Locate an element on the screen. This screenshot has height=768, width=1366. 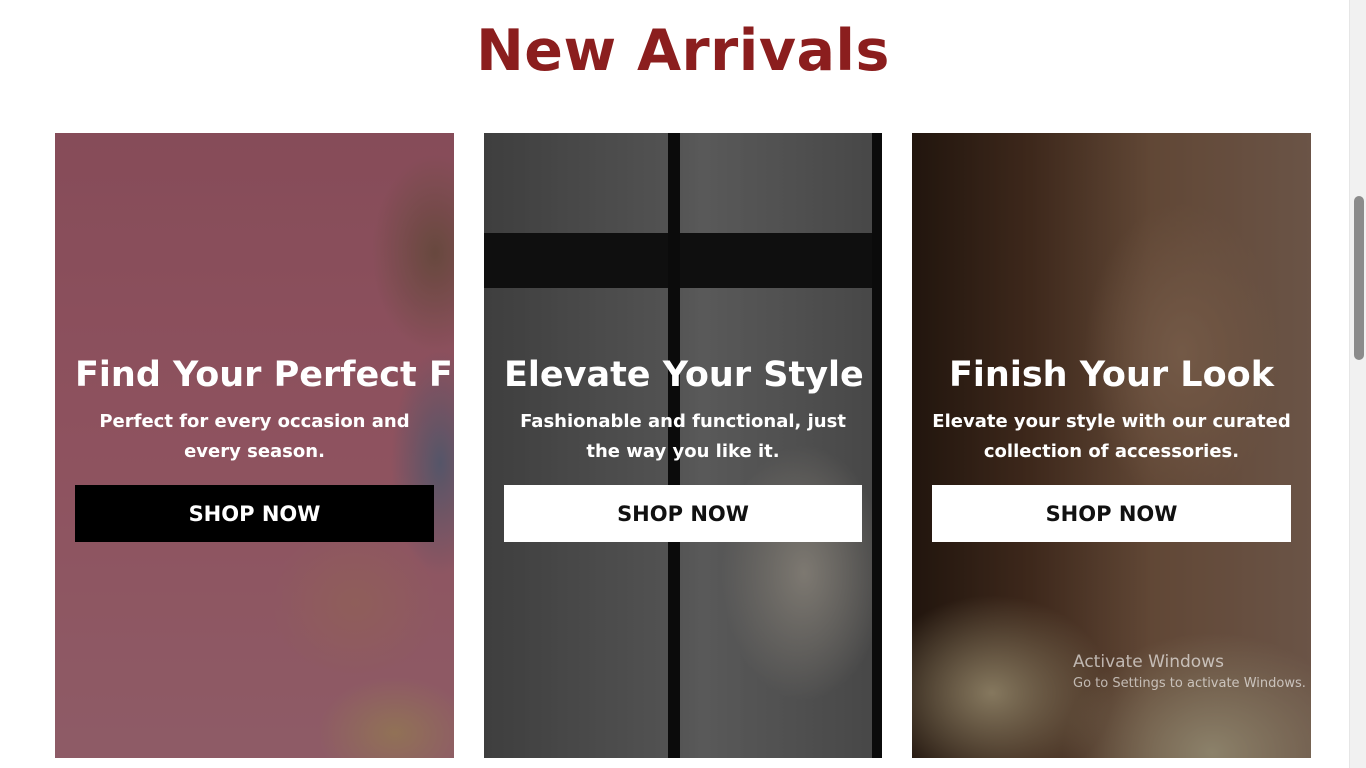
watermark-subtitle: Go to Settings to activate Windows. is located at coordinates (1189, 683).